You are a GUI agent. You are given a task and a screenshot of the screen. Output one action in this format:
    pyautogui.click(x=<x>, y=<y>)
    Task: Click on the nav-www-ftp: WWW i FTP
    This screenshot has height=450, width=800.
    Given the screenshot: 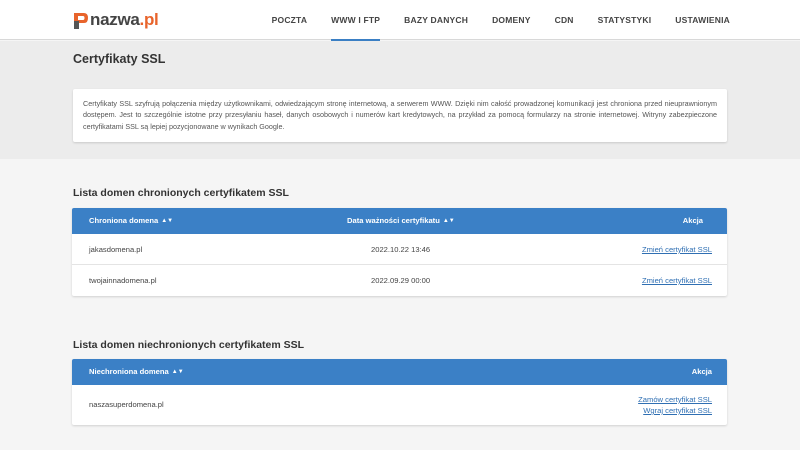 What is the action you would take?
    pyautogui.click(x=356, y=20)
    